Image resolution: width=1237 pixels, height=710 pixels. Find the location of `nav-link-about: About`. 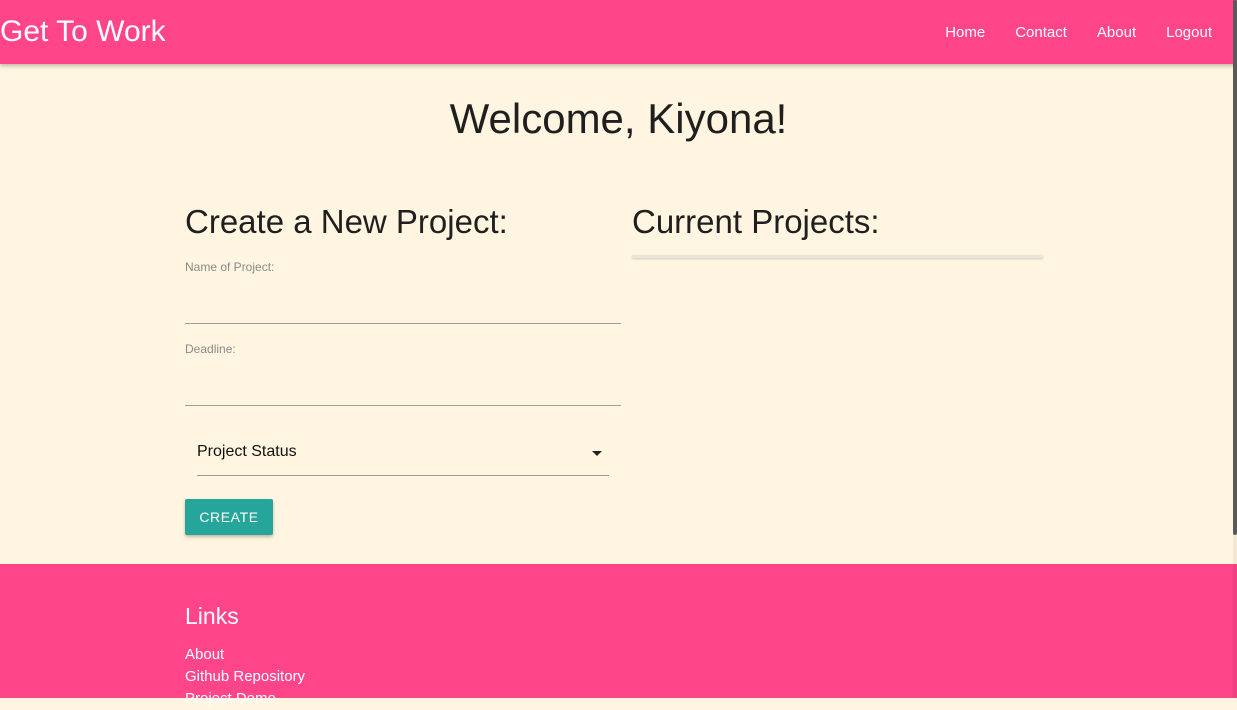

nav-link-about: About is located at coordinates (1116, 32).